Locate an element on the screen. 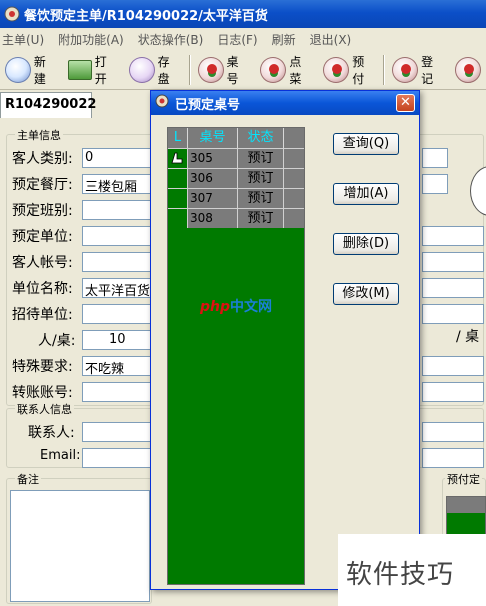 The width and height of the screenshot is (486, 606). toolbar: 新建 打开 存盘 桌号 点菜 预付 登记 is located at coordinates (243, 70).